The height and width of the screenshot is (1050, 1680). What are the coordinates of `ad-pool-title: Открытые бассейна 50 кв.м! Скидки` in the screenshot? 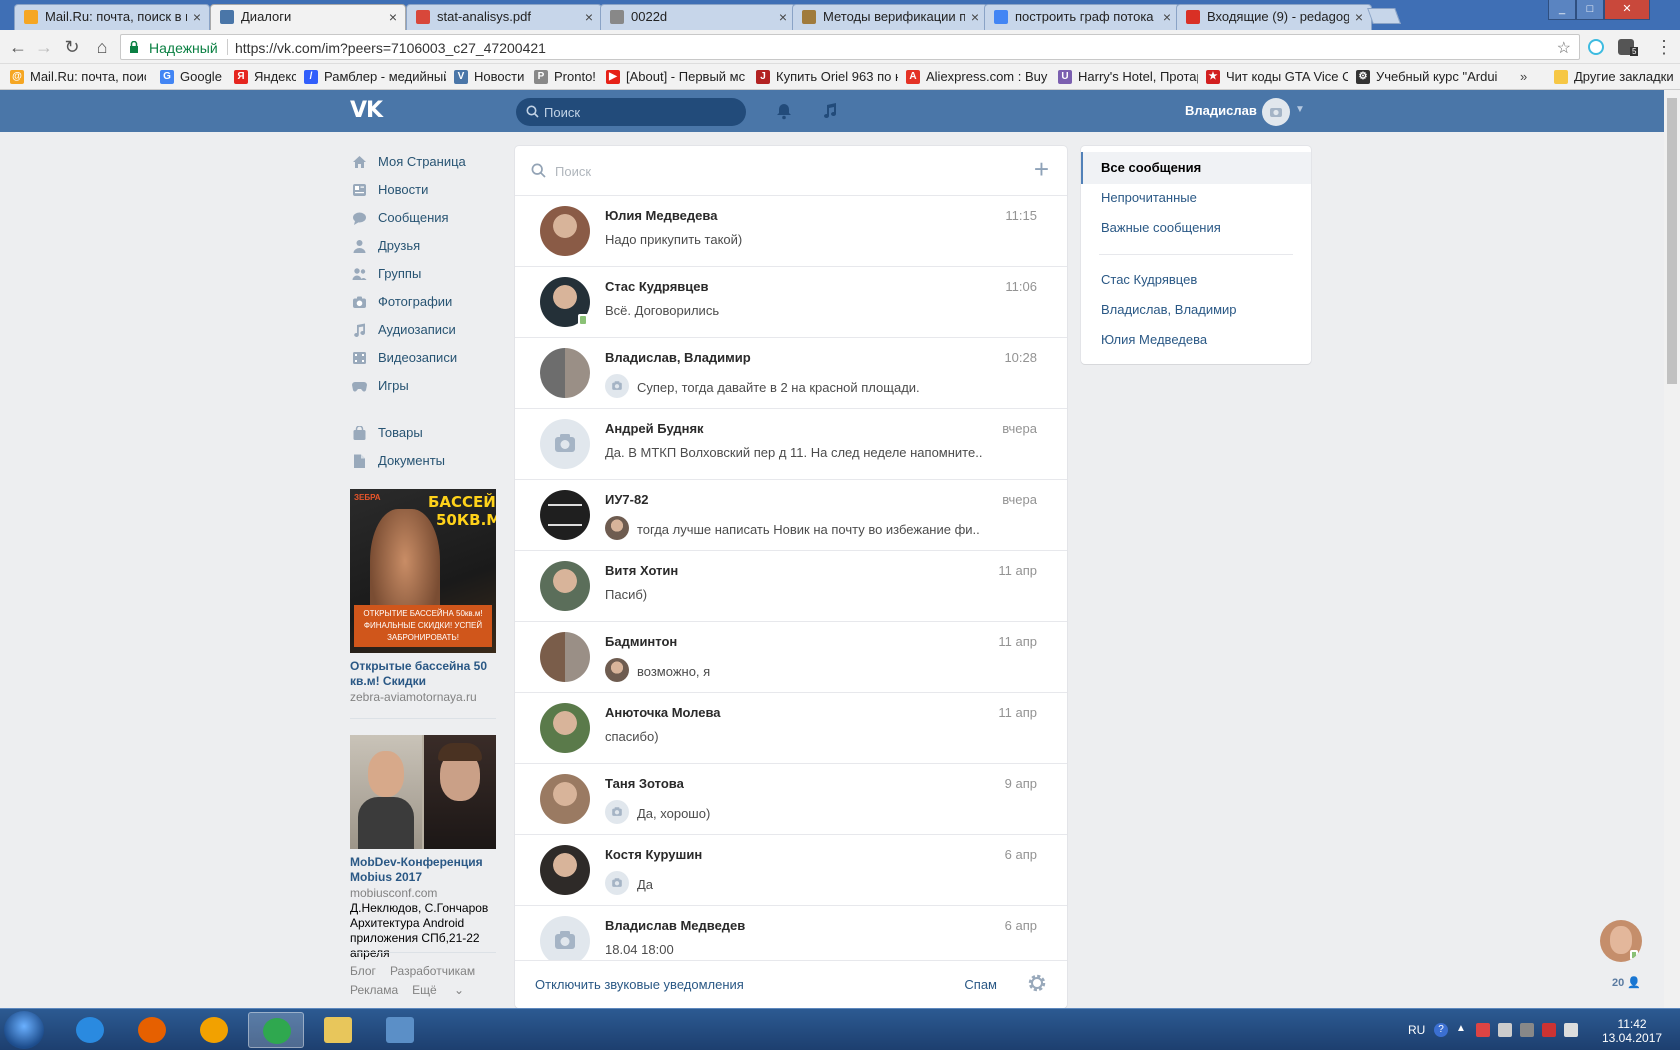 It's located at (423, 674).